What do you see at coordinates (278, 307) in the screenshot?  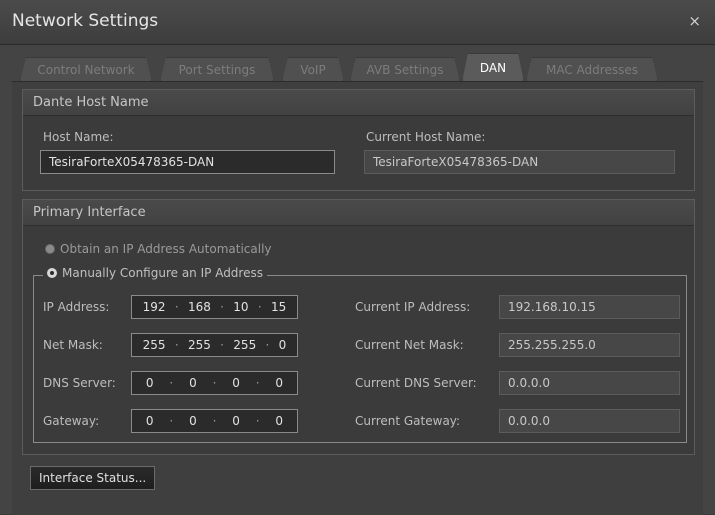 I see `ip-octet: 15` at bounding box center [278, 307].